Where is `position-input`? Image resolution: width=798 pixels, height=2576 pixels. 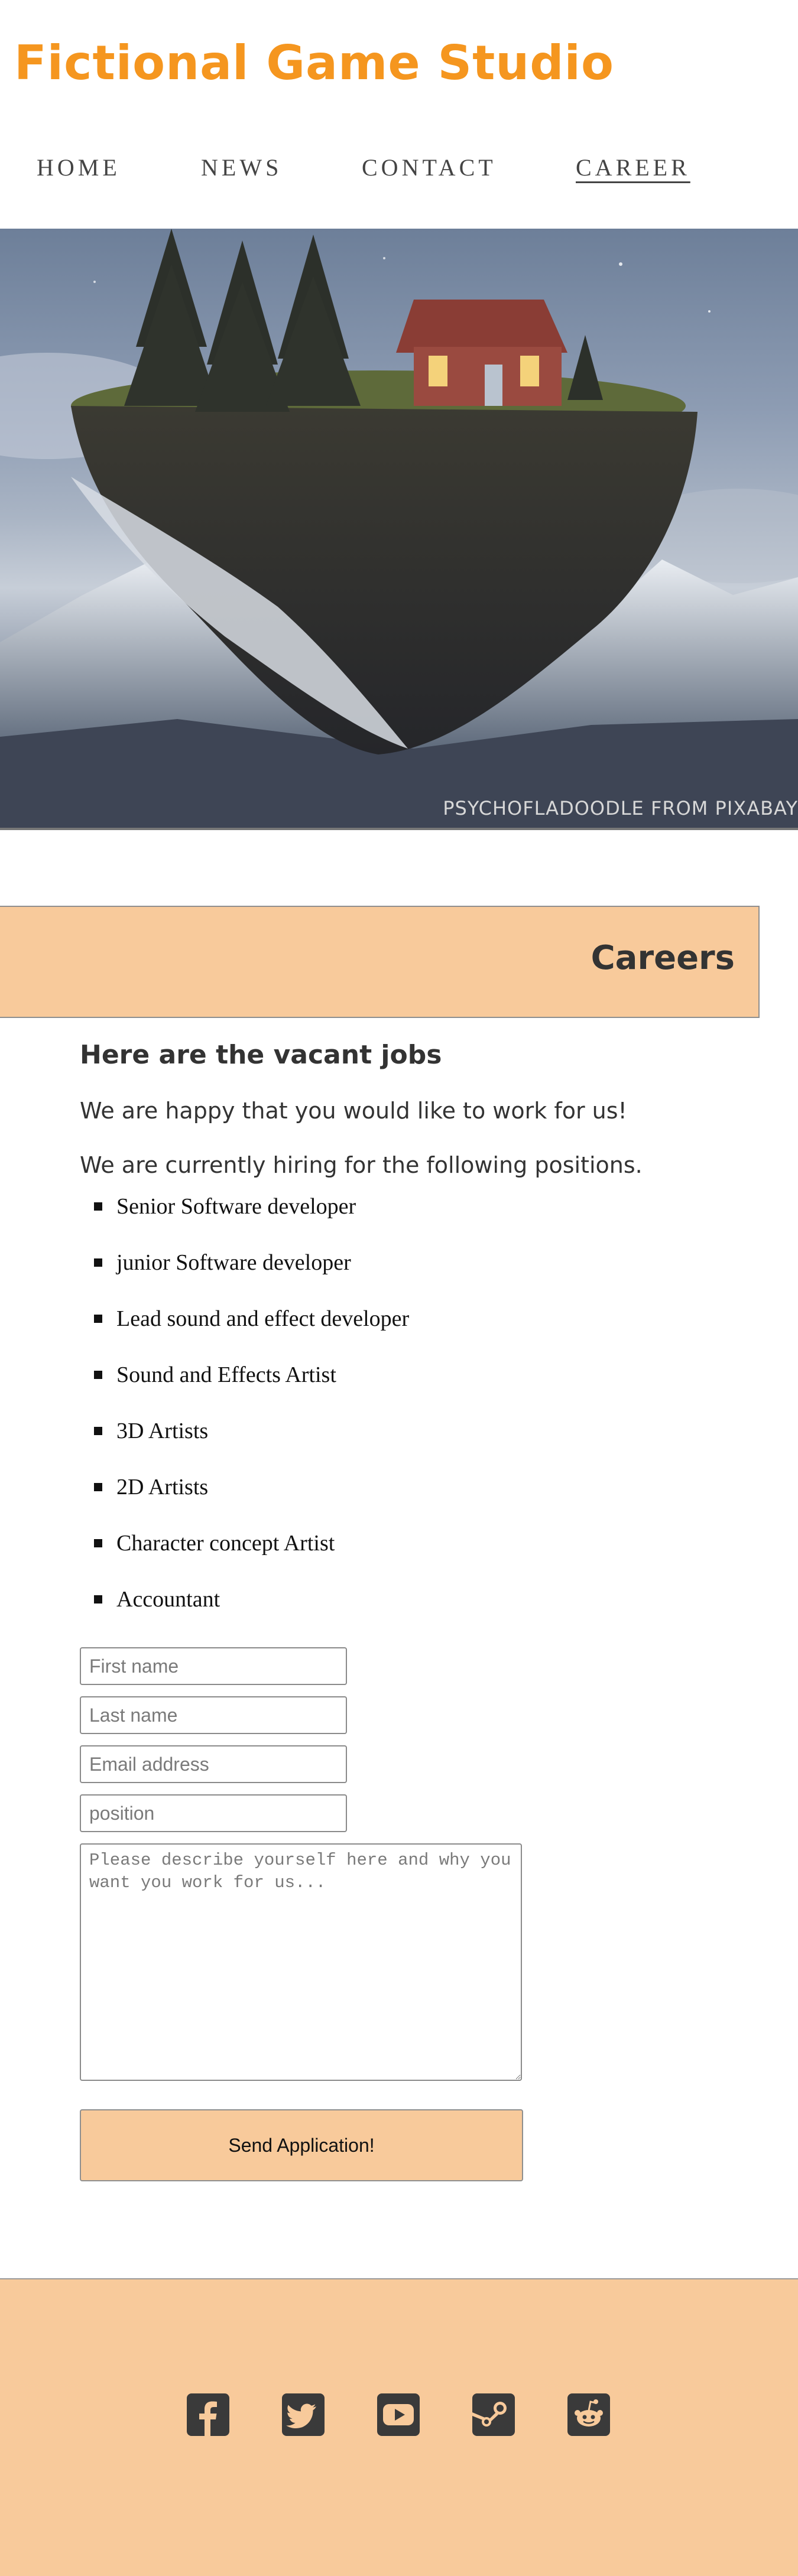
position-input is located at coordinates (213, 1813).